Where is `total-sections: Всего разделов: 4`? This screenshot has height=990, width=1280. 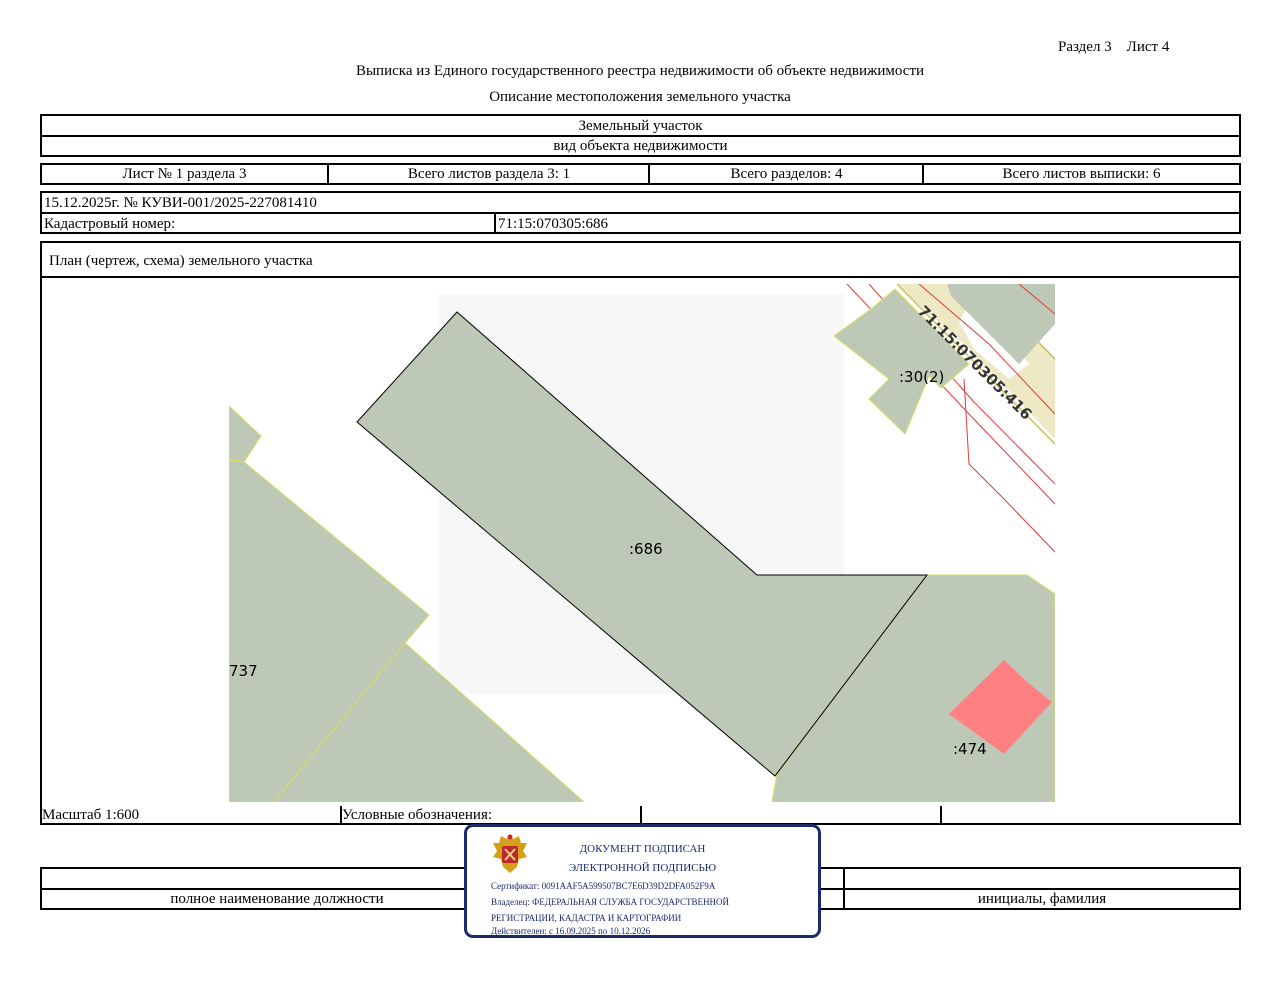 total-sections: Всего разделов: 4 is located at coordinates (786, 173).